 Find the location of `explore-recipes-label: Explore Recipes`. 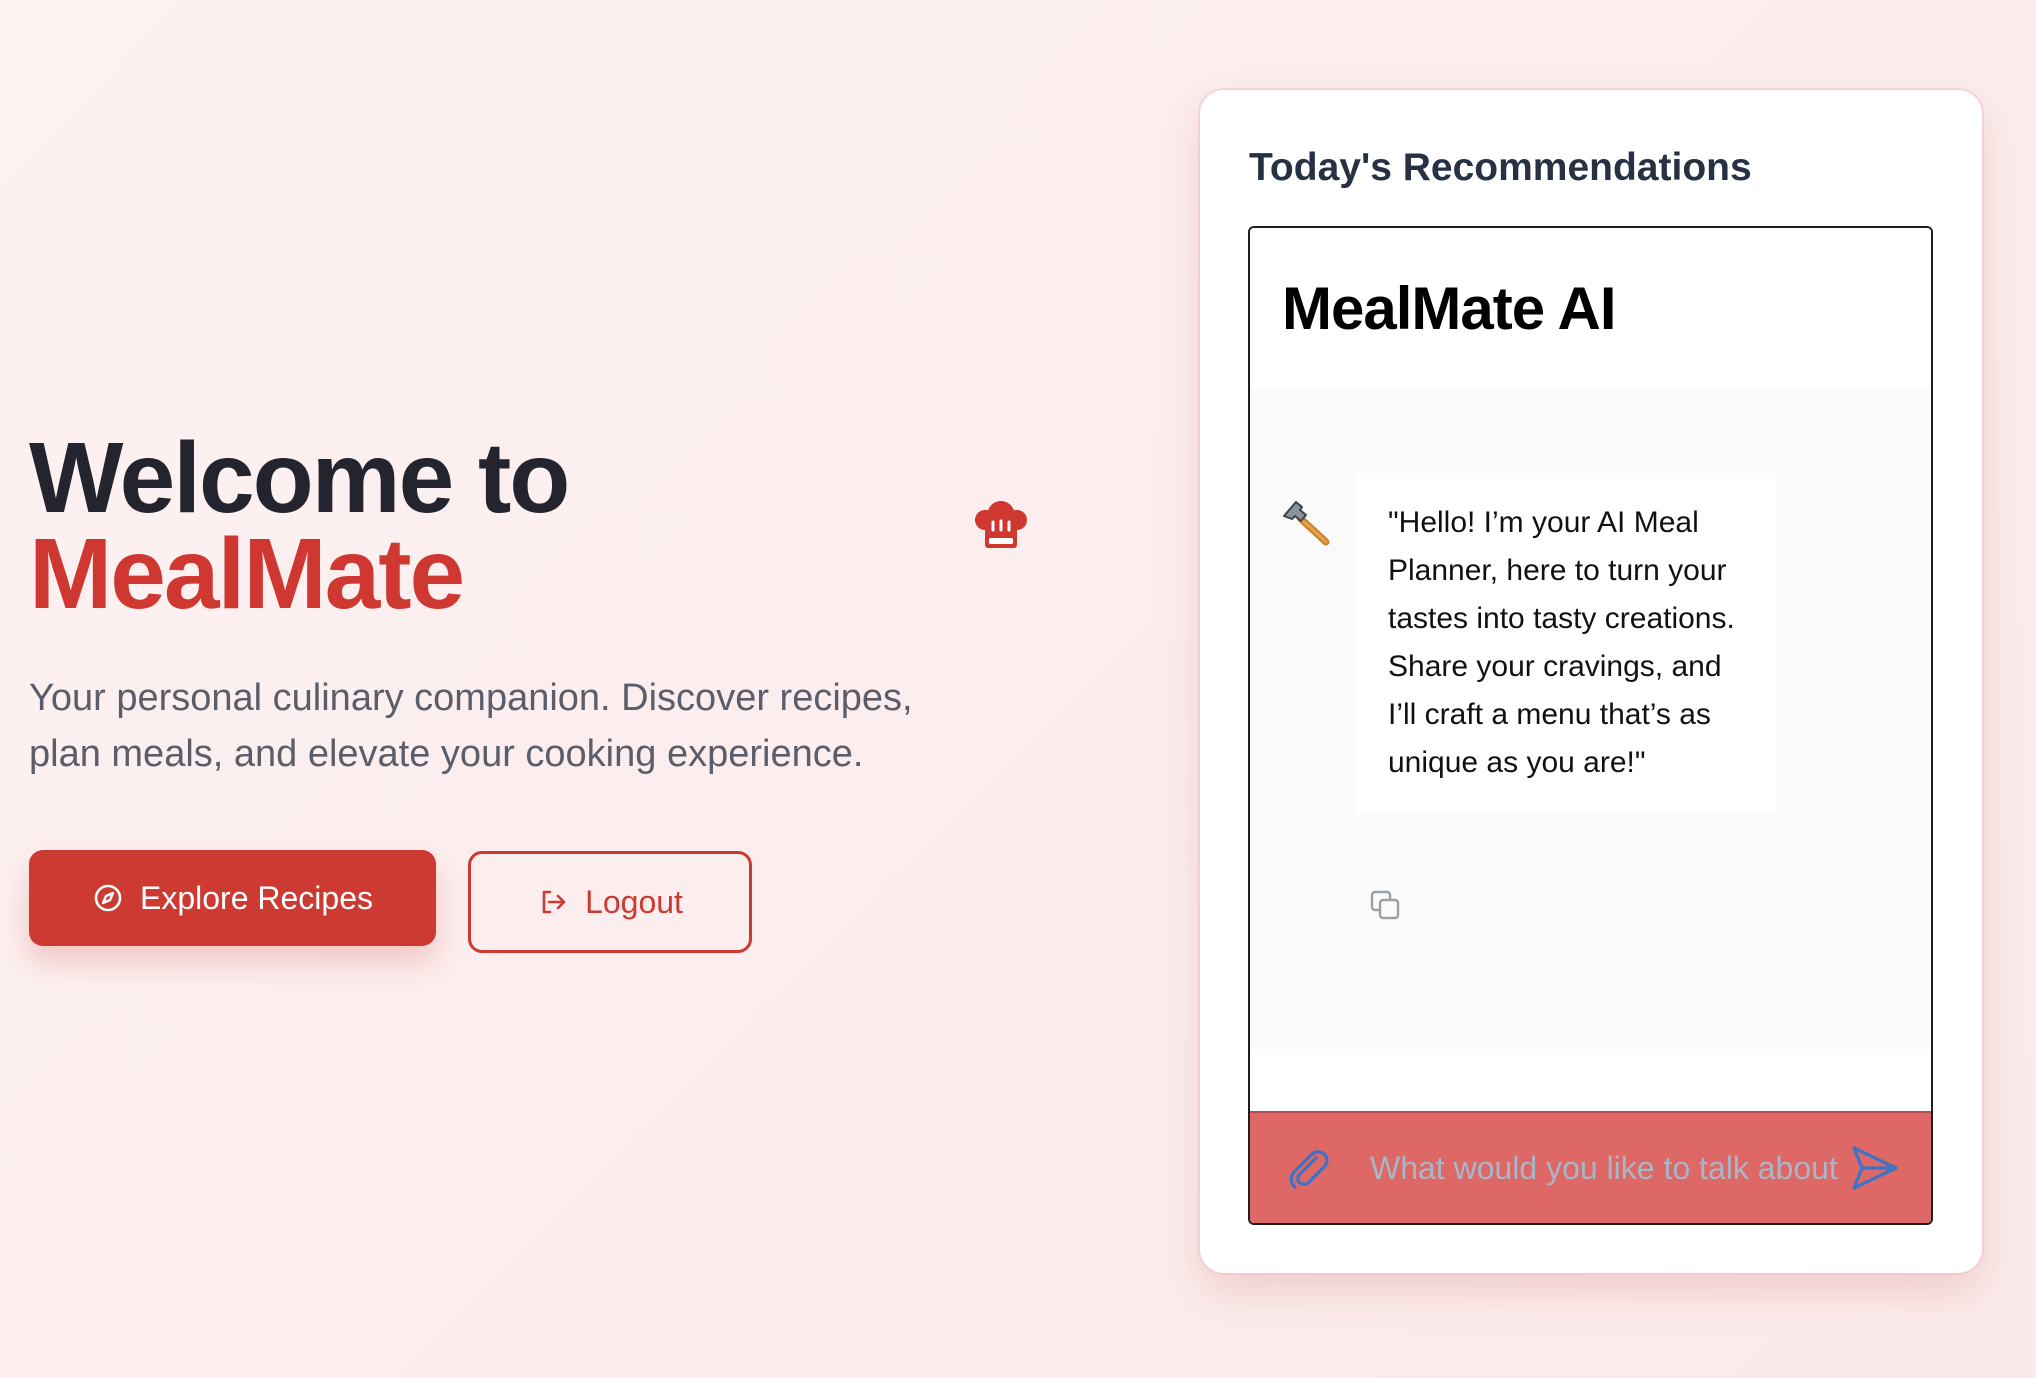

explore-recipes-label: Explore Recipes is located at coordinates (256, 897).